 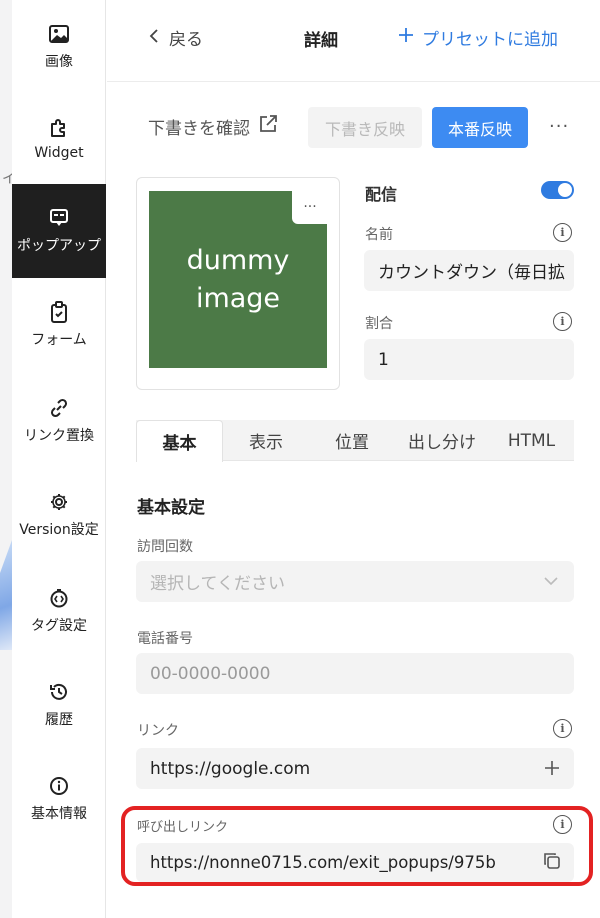 What do you see at coordinates (59, 47) in the screenshot?
I see `sidebar-item-image: 画像` at bounding box center [59, 47].